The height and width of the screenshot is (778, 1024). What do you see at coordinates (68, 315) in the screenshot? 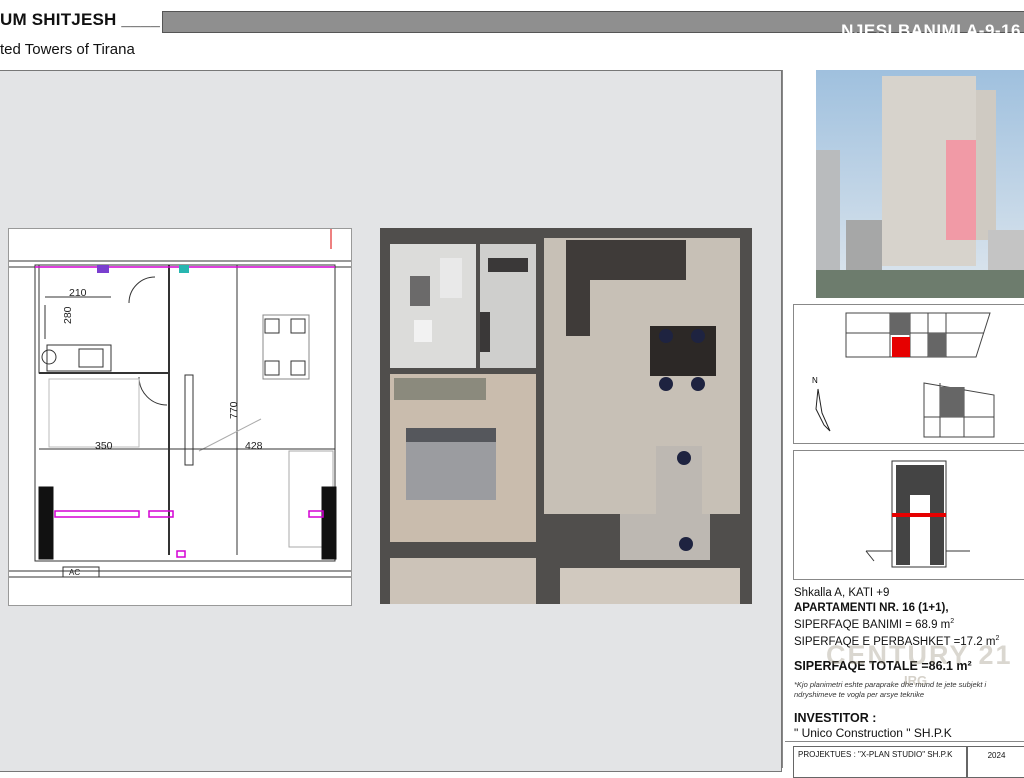
I see `dimension-label: 280` at bounding box center [68, 315].